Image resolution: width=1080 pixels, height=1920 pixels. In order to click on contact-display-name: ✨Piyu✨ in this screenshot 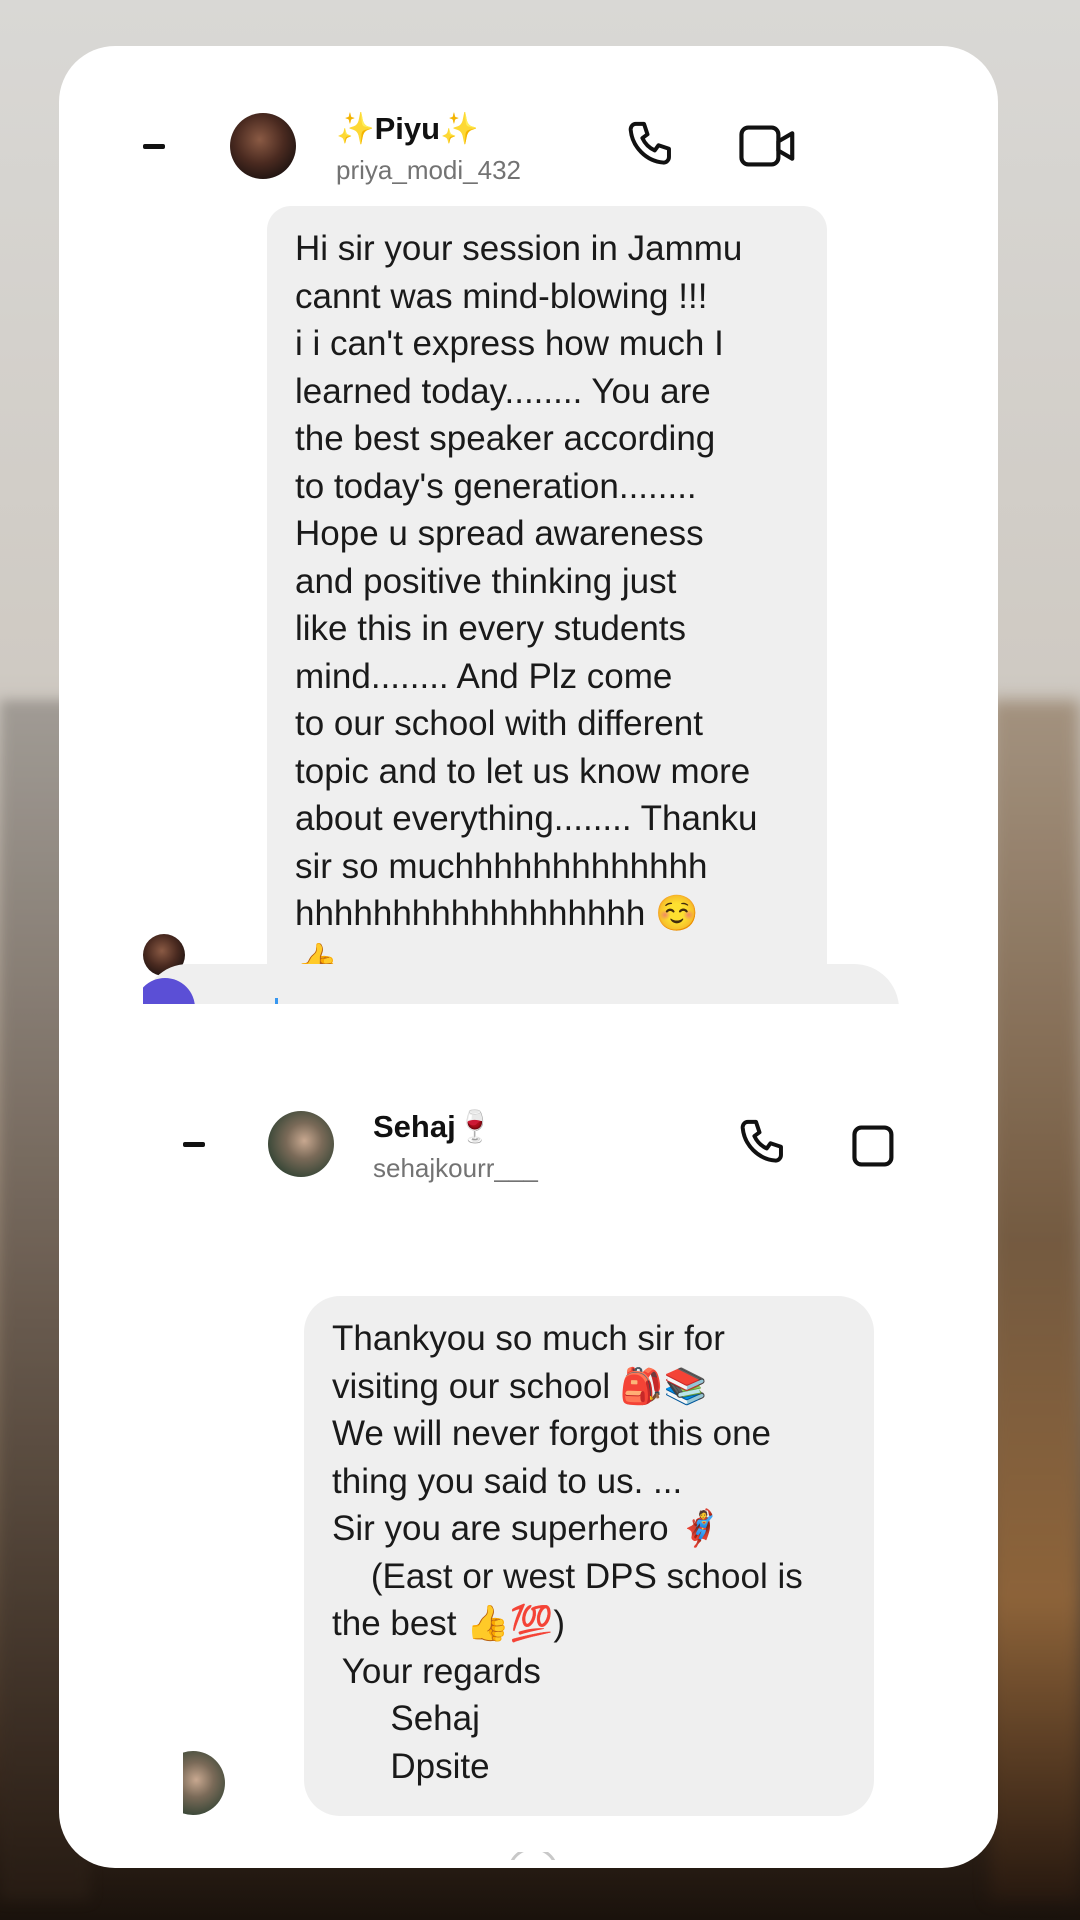, I will do `click(407, 128)`.